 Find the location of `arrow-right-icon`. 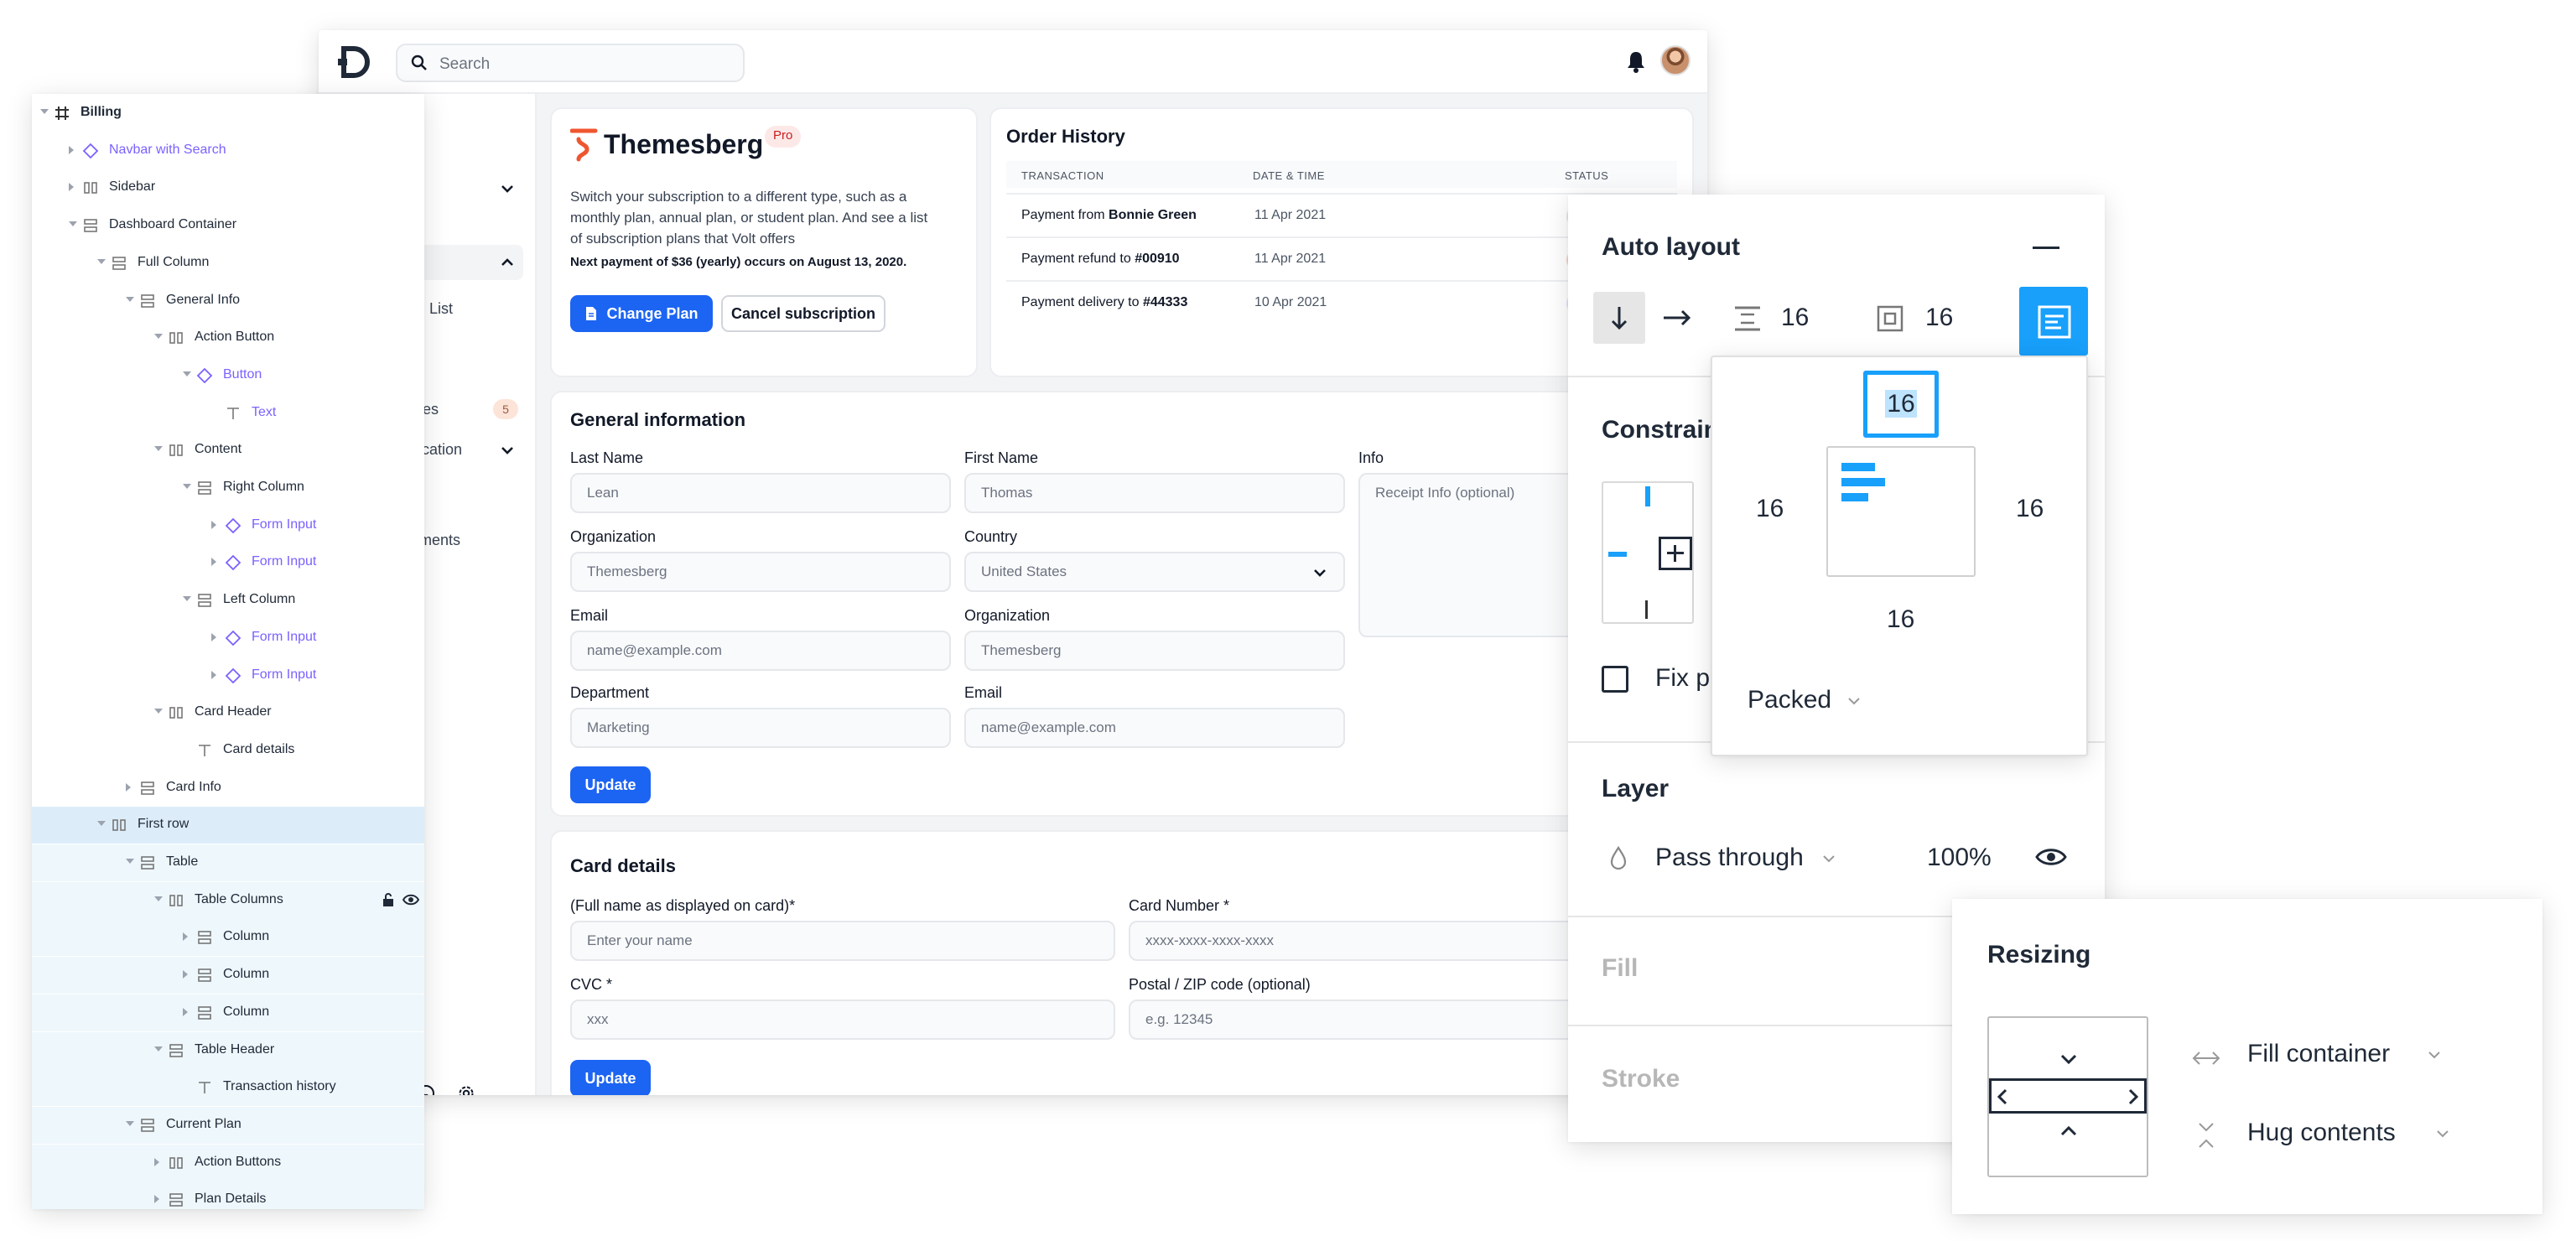

arrow-right-icon is located at coordinates (1677, 318).